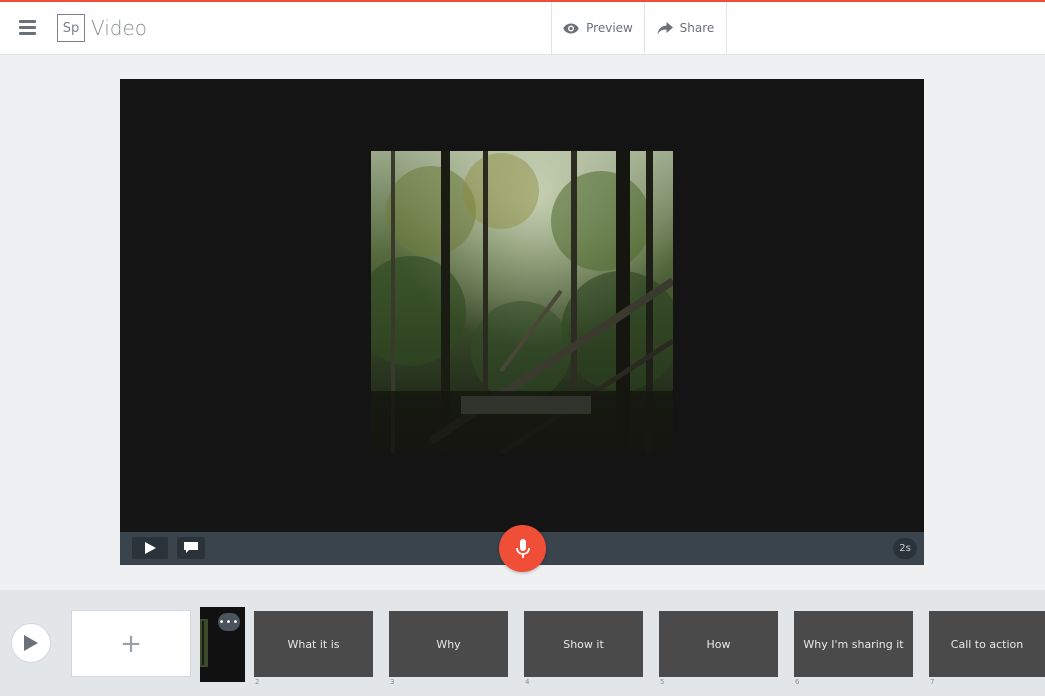 This screenshot has width=1045, height=696. I want to click on app-logo: Sp Video, so click(102, 28).